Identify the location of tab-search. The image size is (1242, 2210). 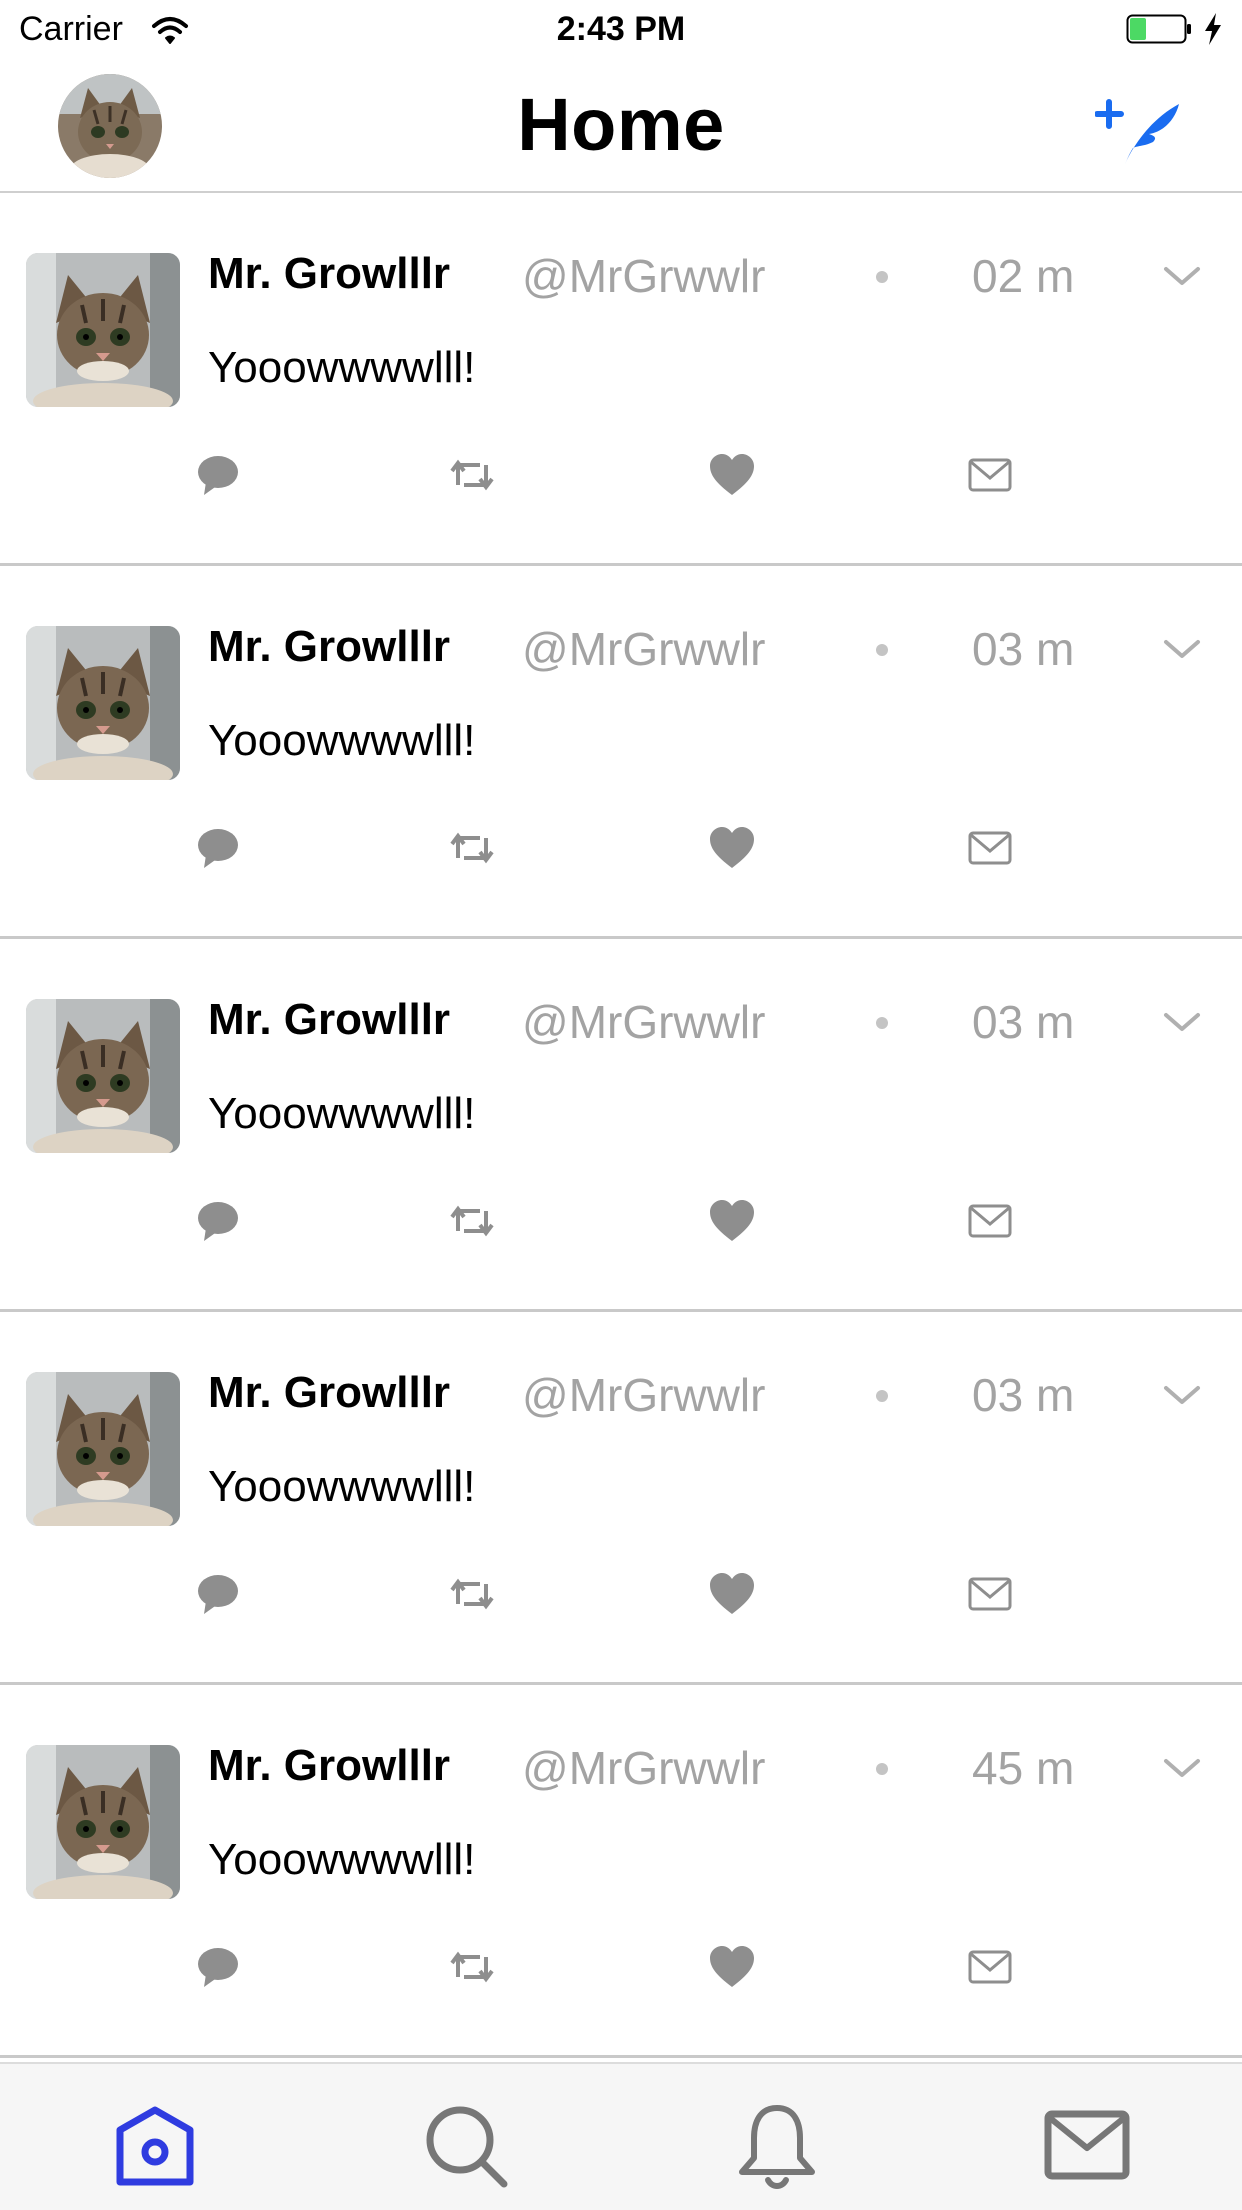
(465, 2145).